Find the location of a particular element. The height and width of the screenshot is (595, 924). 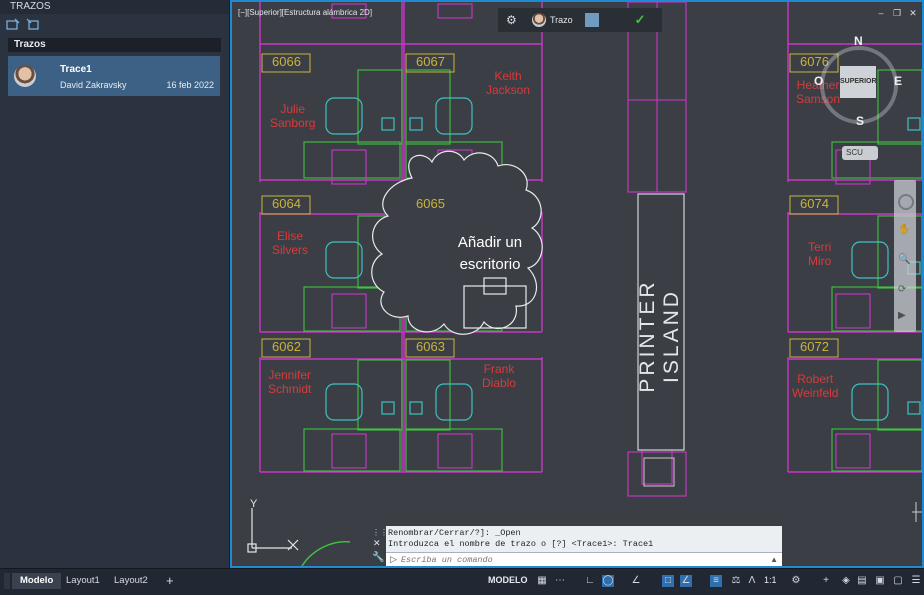

trace-toolbar: ⚙ Trazo ✓ is located at coordinates (580, 20).